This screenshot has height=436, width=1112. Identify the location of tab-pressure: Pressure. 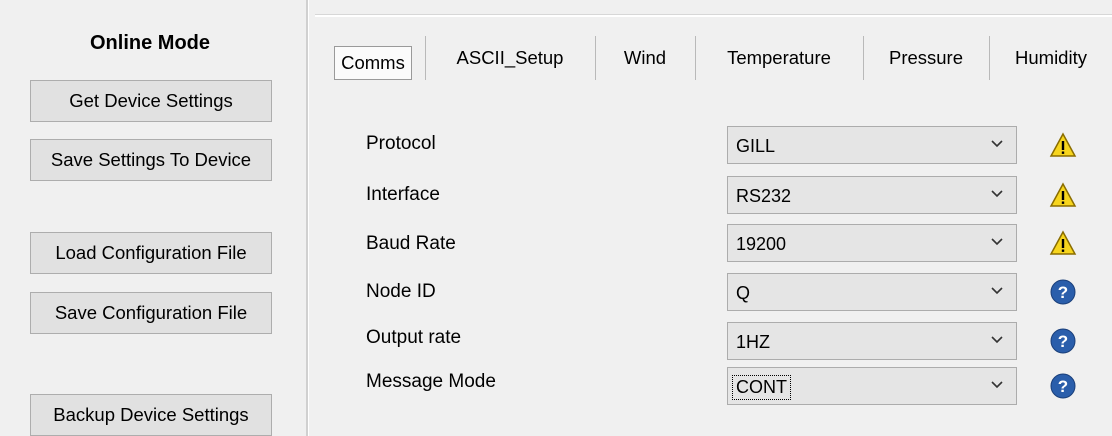
(926, 58).